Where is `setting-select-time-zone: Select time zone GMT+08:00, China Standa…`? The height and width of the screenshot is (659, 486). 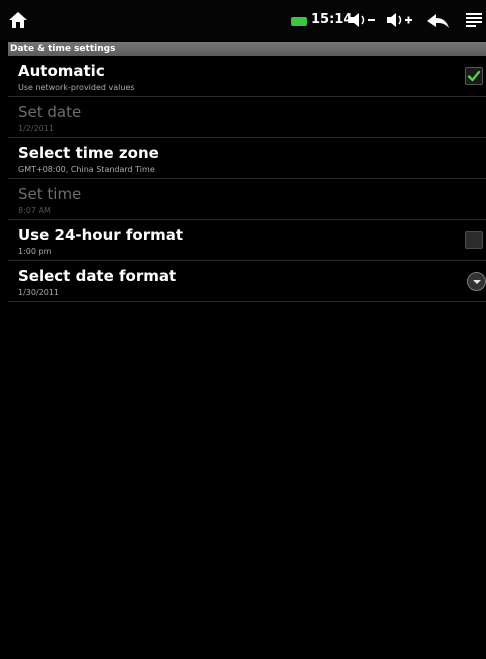
setting-select-time-zone: Select time zone GMT+08:00, China Standa… is located at coordinates (247, 158).